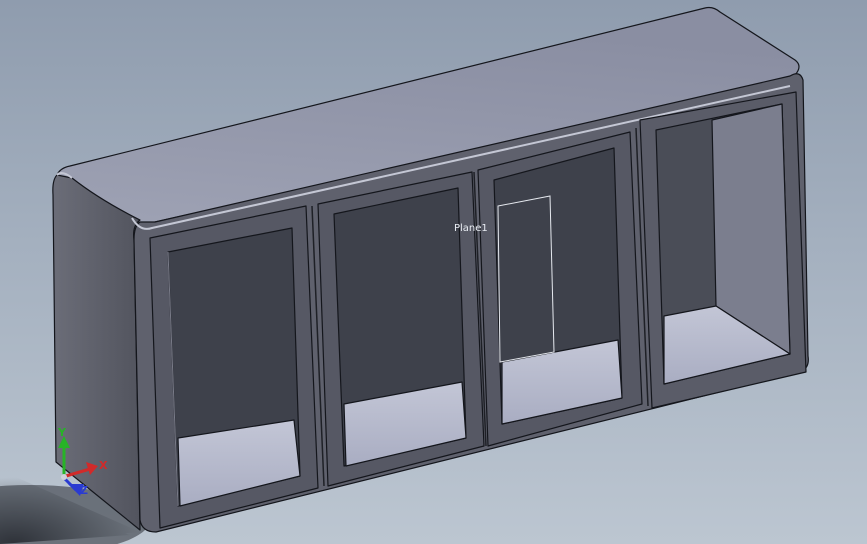  I want to click on open-compartment, so click(723, 250).